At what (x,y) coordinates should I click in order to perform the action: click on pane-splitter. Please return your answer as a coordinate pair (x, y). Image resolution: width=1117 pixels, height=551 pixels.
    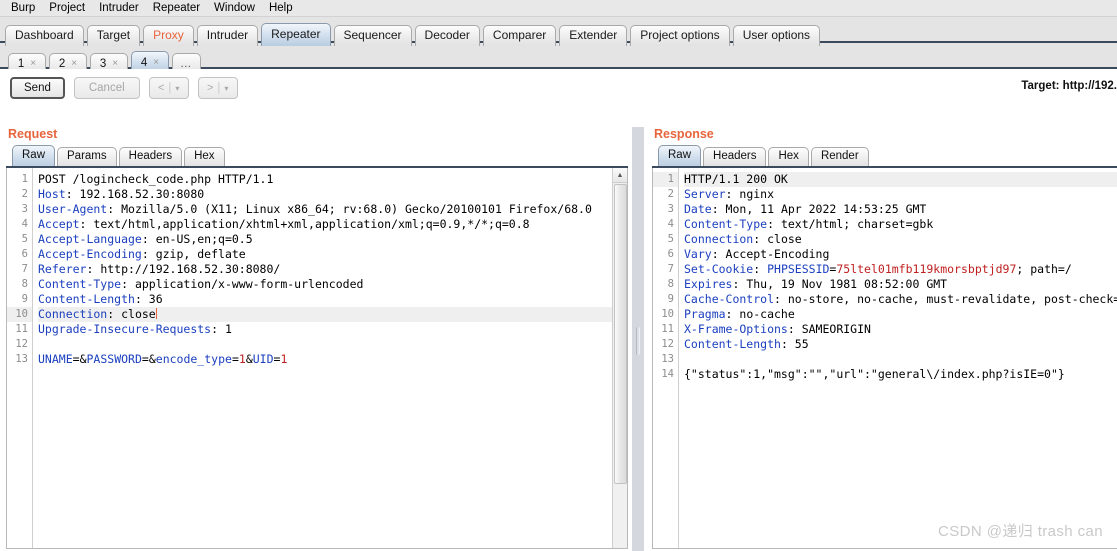
    Looking at the image, I should click on (638, 339).